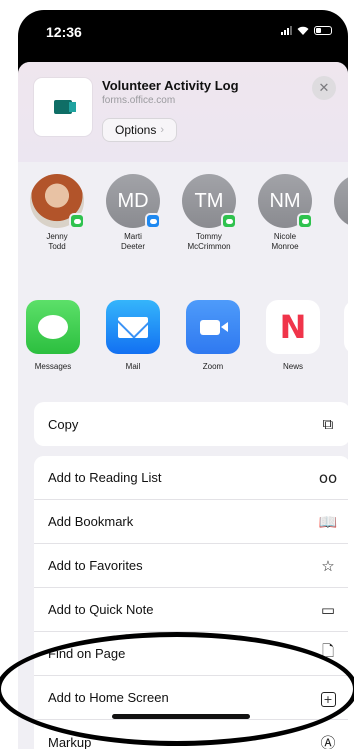 The height and width of the screenshot is (749, 354). Describe the element at coordinates (213, 327) in the screenshot. I see `zoom-icon` at that location.